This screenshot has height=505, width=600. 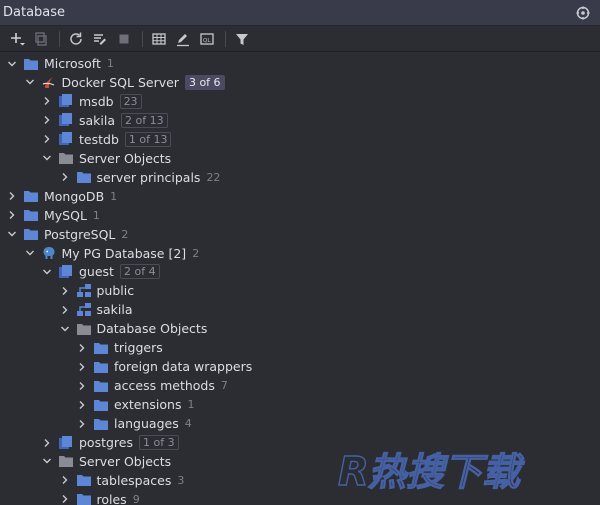 What do you see at coordinates (300, 253) in the screenshot?
I see `tree-node: My PG Database [2] 2` at bounding box center [300, 253].